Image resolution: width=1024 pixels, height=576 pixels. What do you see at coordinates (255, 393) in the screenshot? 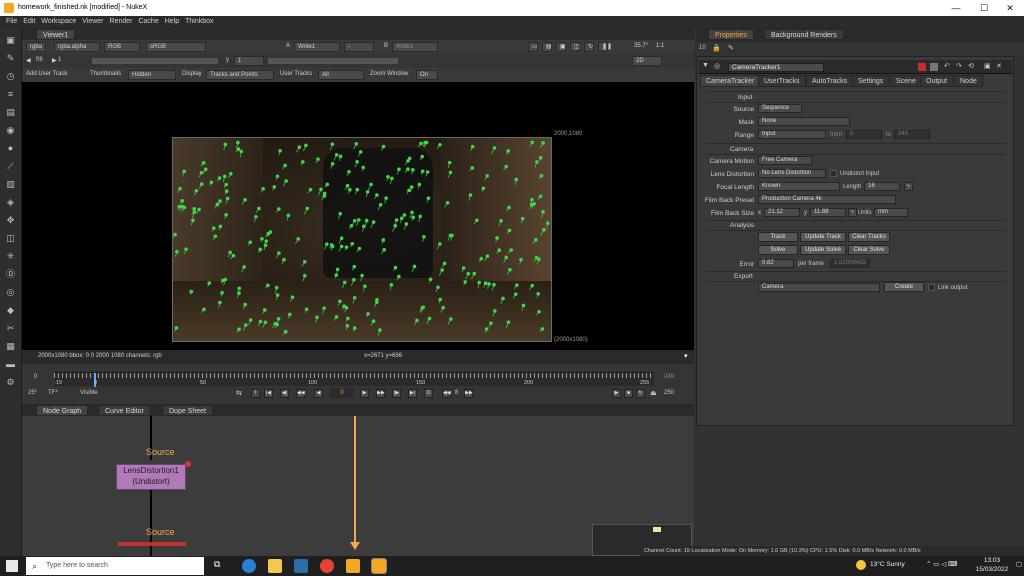
I see `in-point-button: I` at bounding box center [255, 393].